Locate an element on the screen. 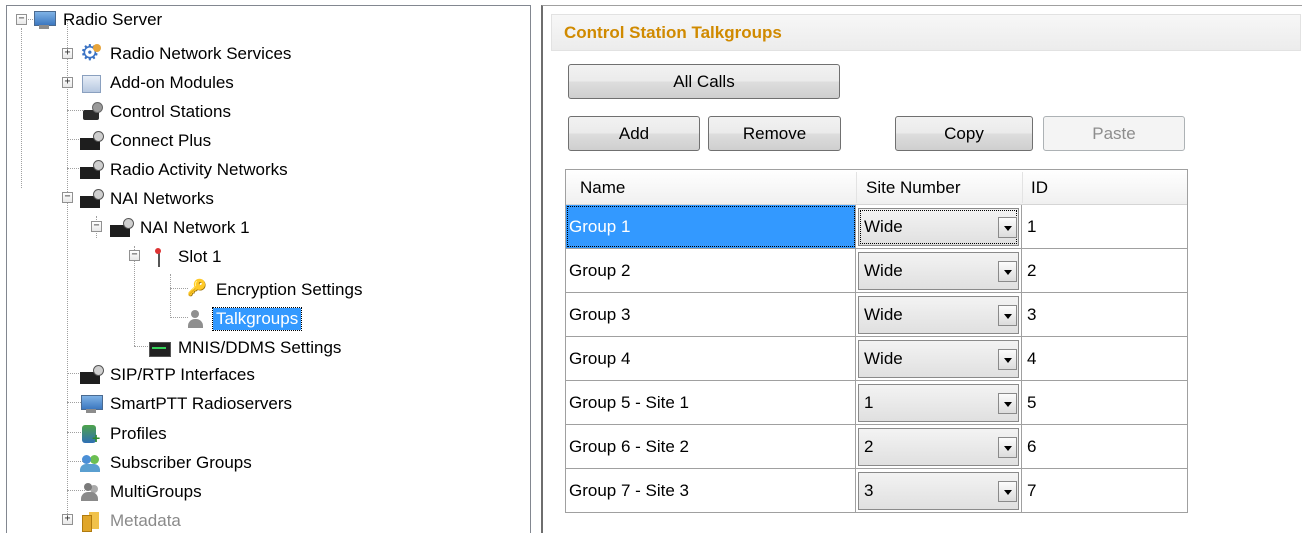 The image size is (1302, 533). name-cell: Group 2 is located at coordinates (711, 270).